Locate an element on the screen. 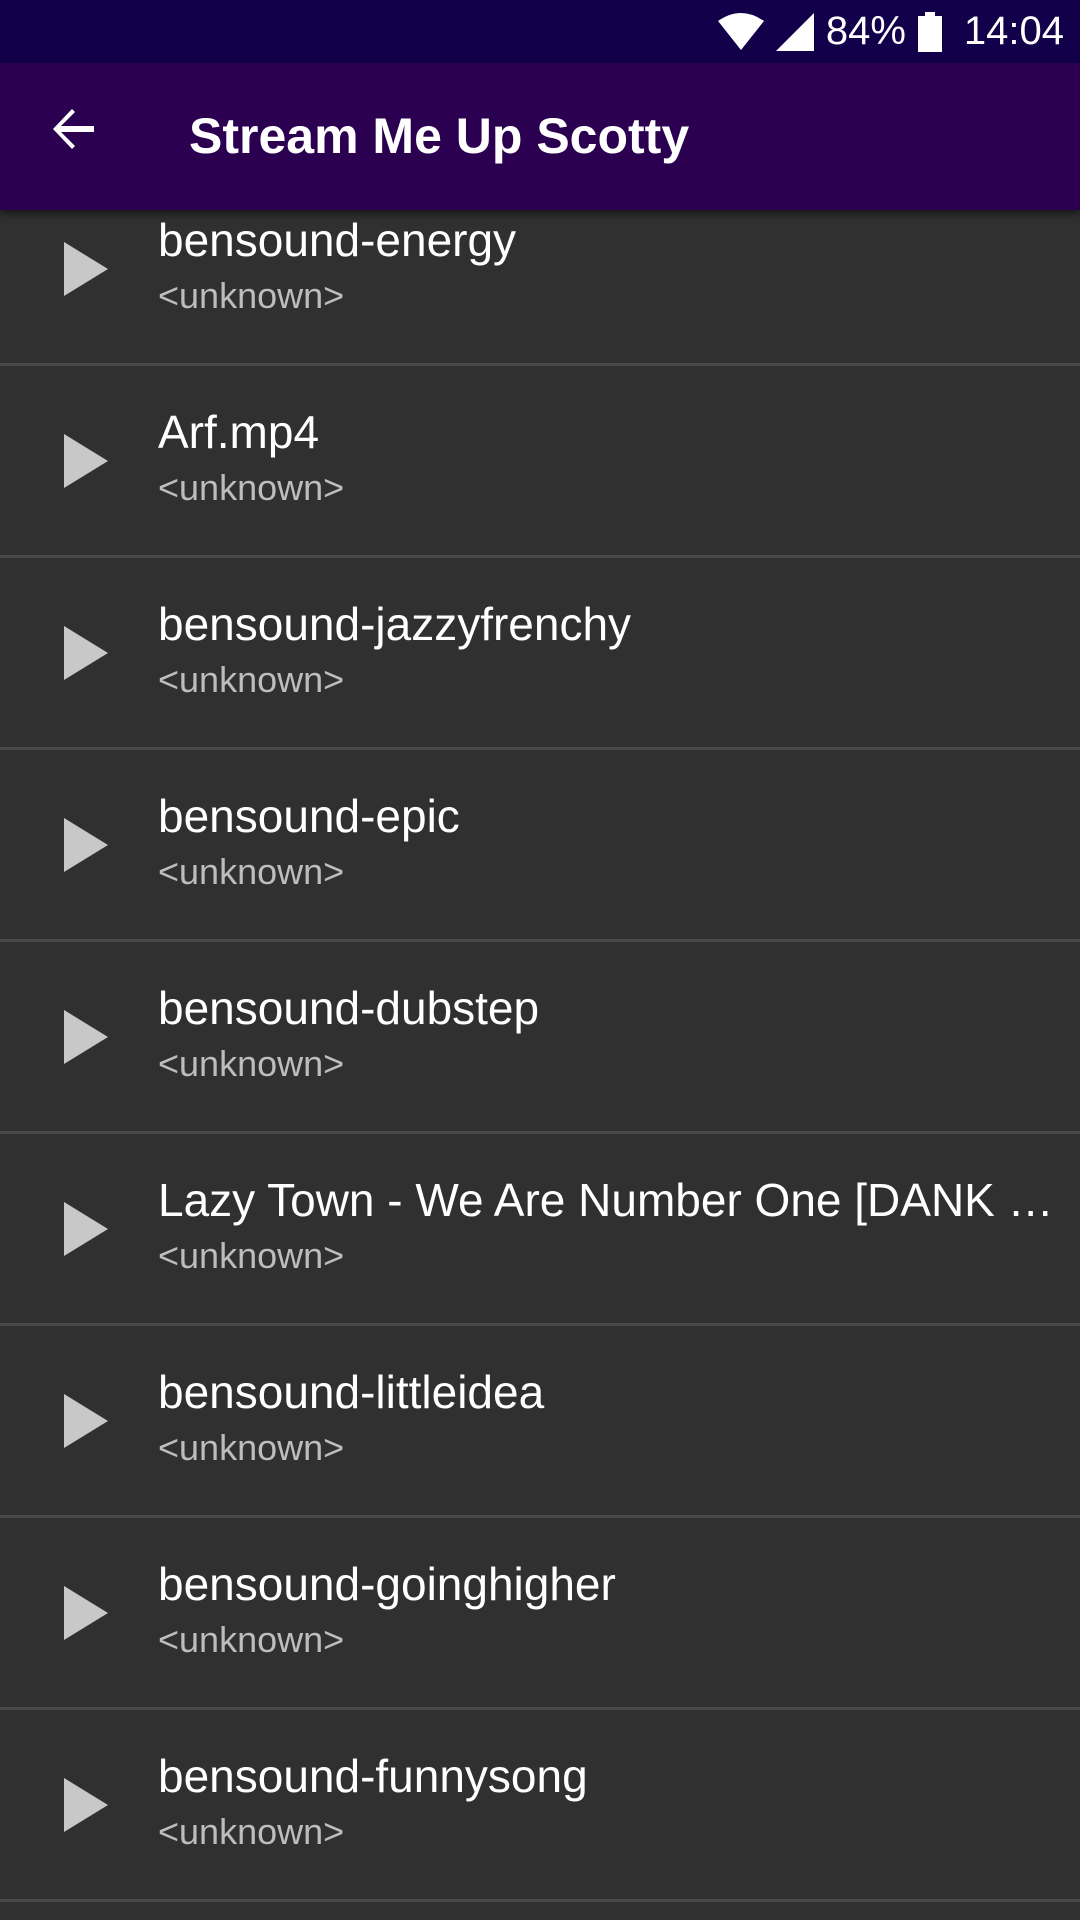 This screenshot has width=1080, height=1920. track-title: bensound-jazzyfrenchy is located at coordinates (395, 624).